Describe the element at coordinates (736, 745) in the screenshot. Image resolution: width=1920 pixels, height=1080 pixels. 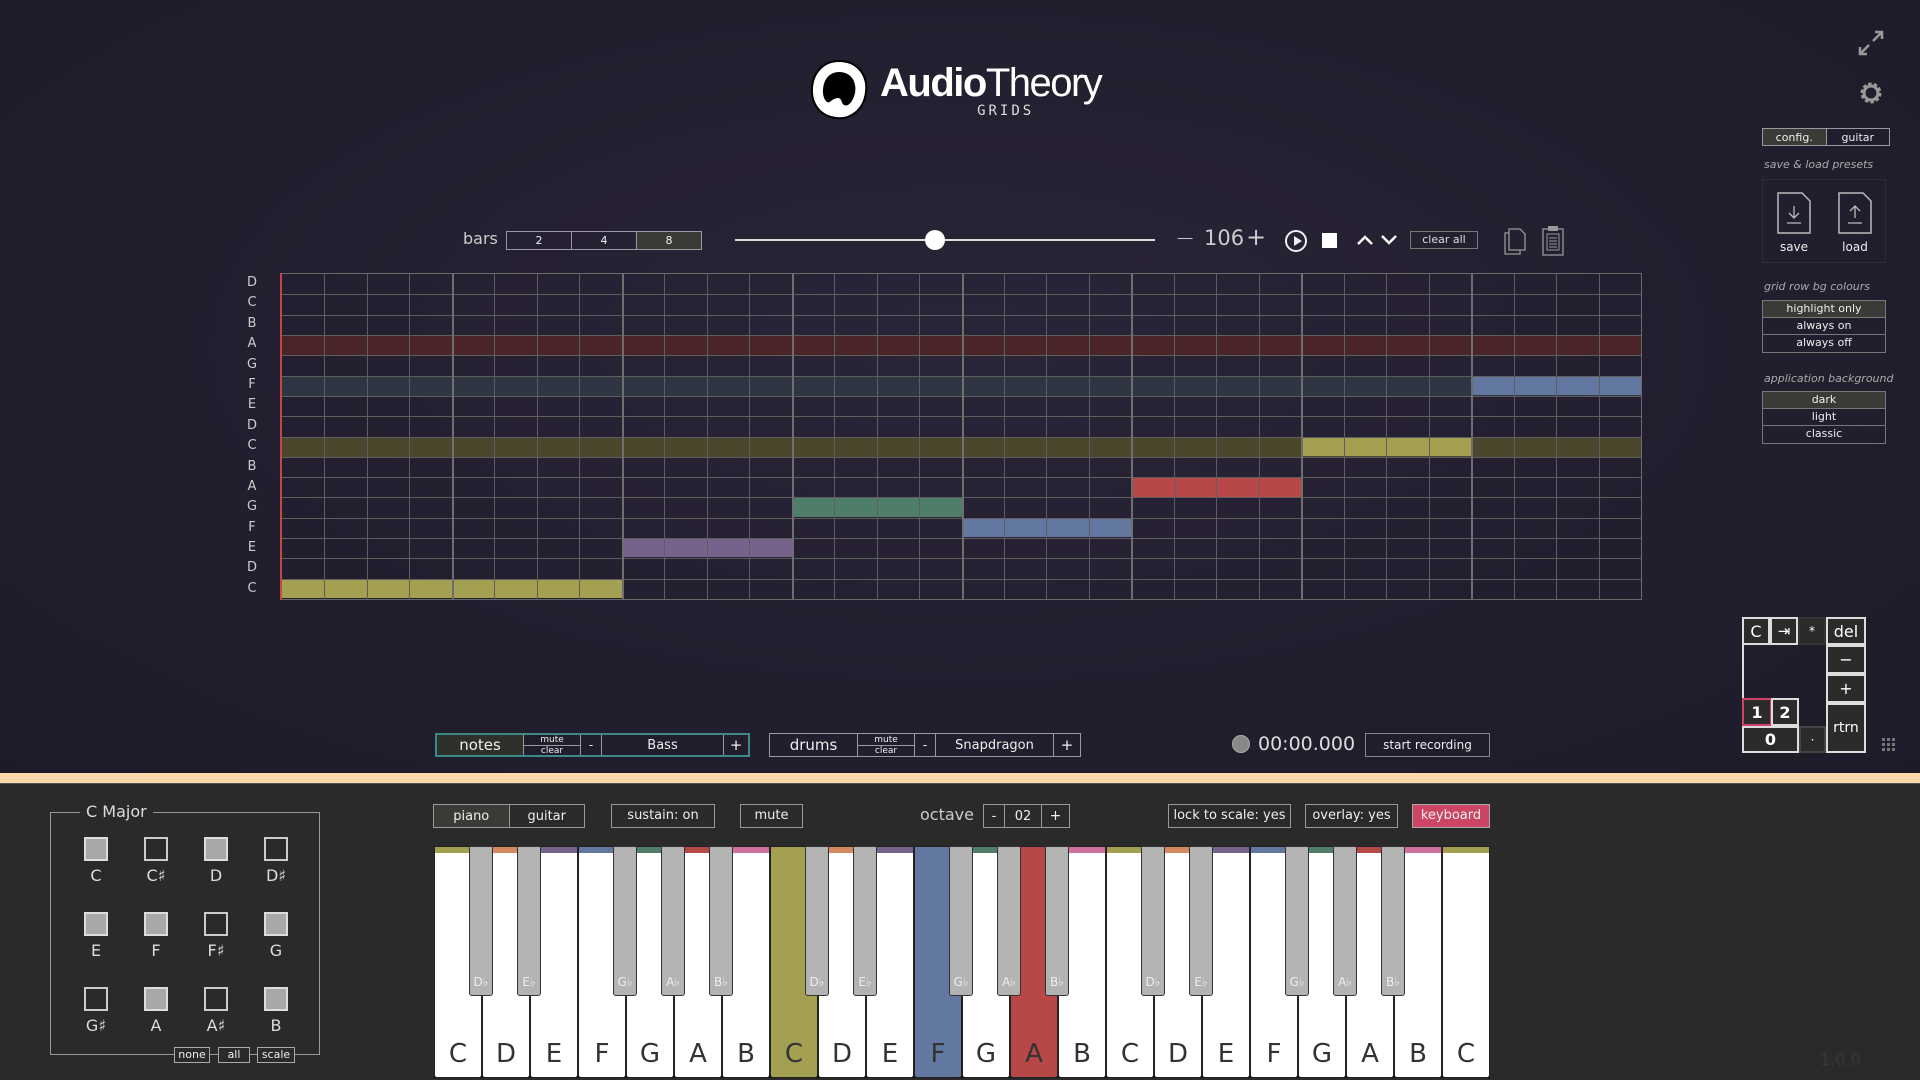
I see `track-notes-next-instrument: +` at that location.